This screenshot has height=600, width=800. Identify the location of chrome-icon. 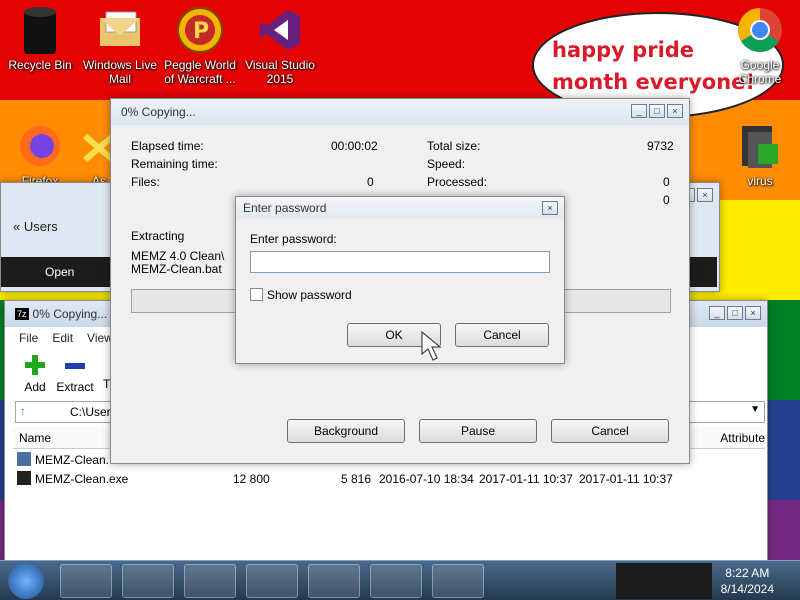
(760, 30).